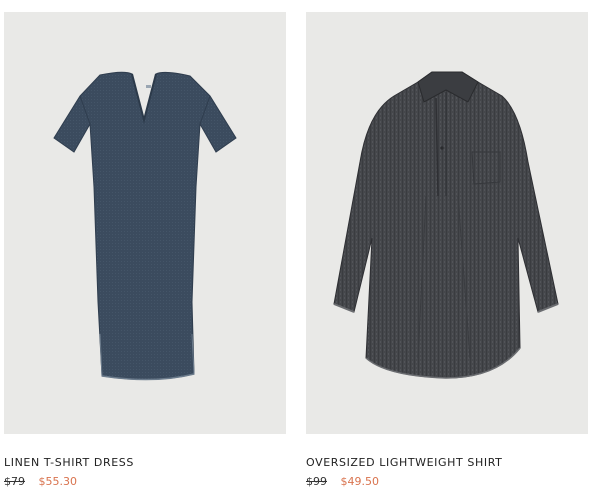 This screenshot has width=592, height=488. I want to click on sale-price: $55.30, so click(58, 481).